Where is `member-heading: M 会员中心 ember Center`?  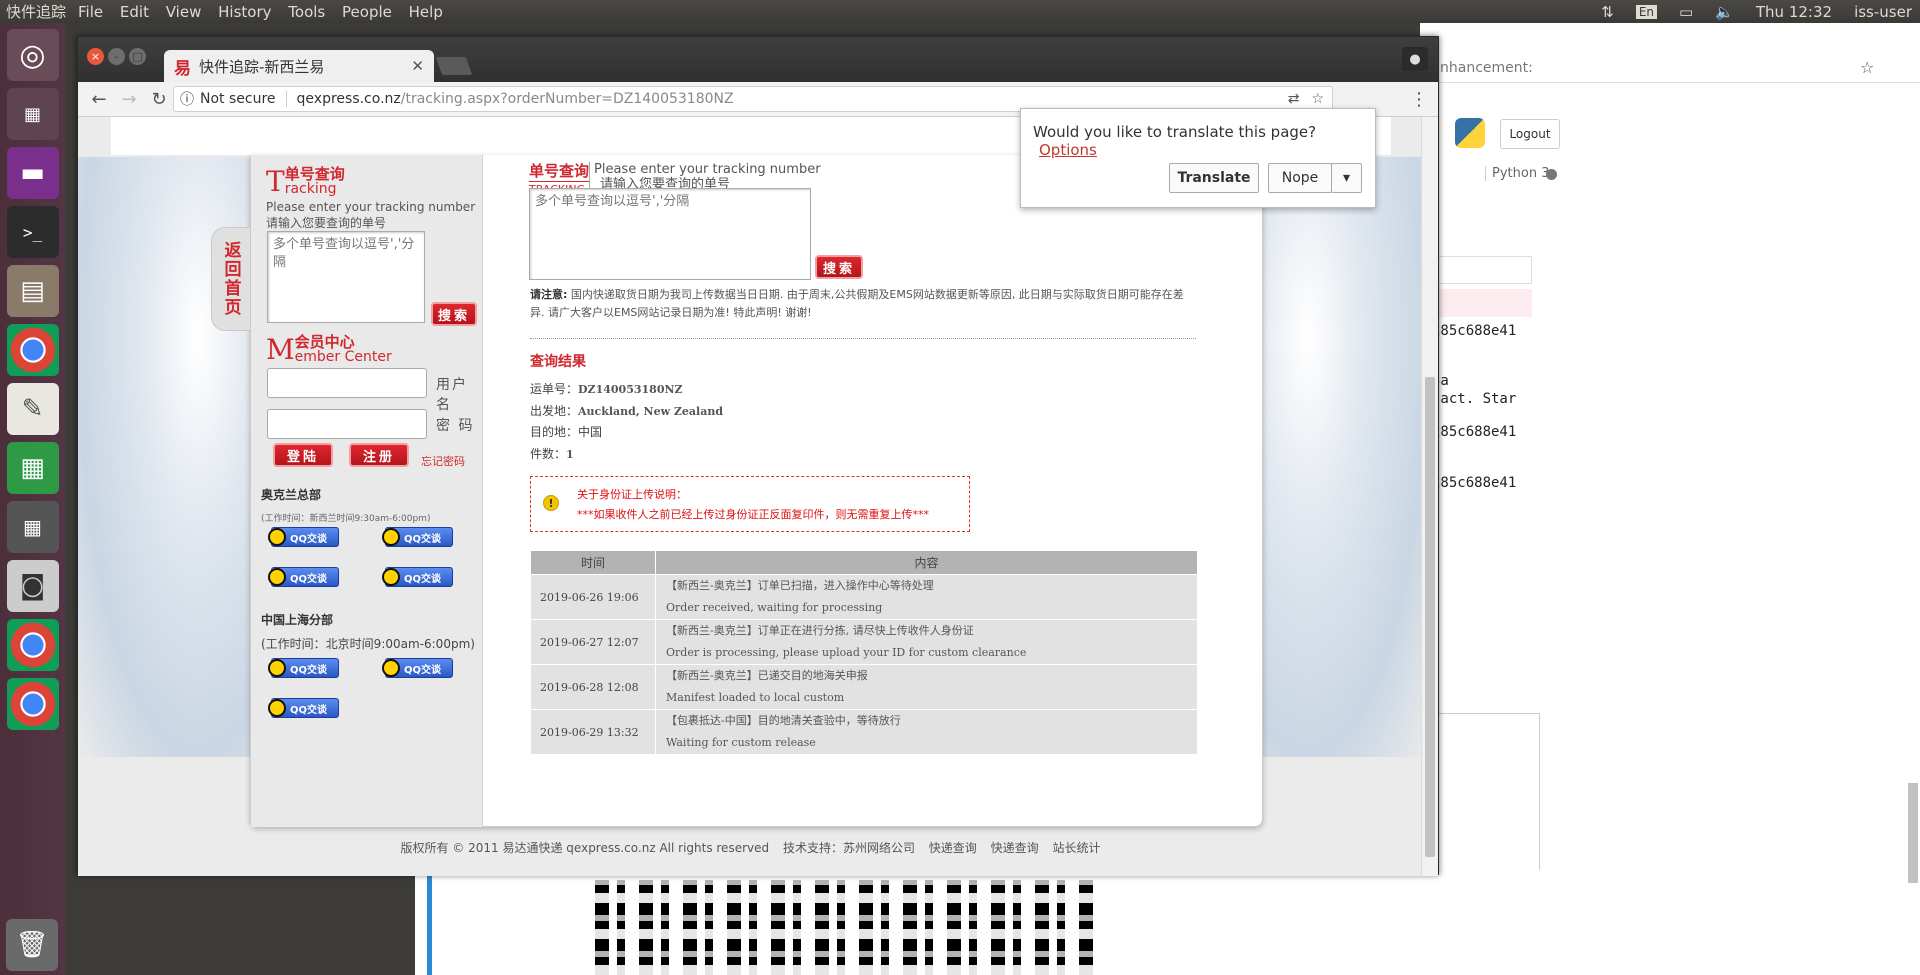
member-heading: M 会员中心 ember Center is located at coordinates (329, 350).